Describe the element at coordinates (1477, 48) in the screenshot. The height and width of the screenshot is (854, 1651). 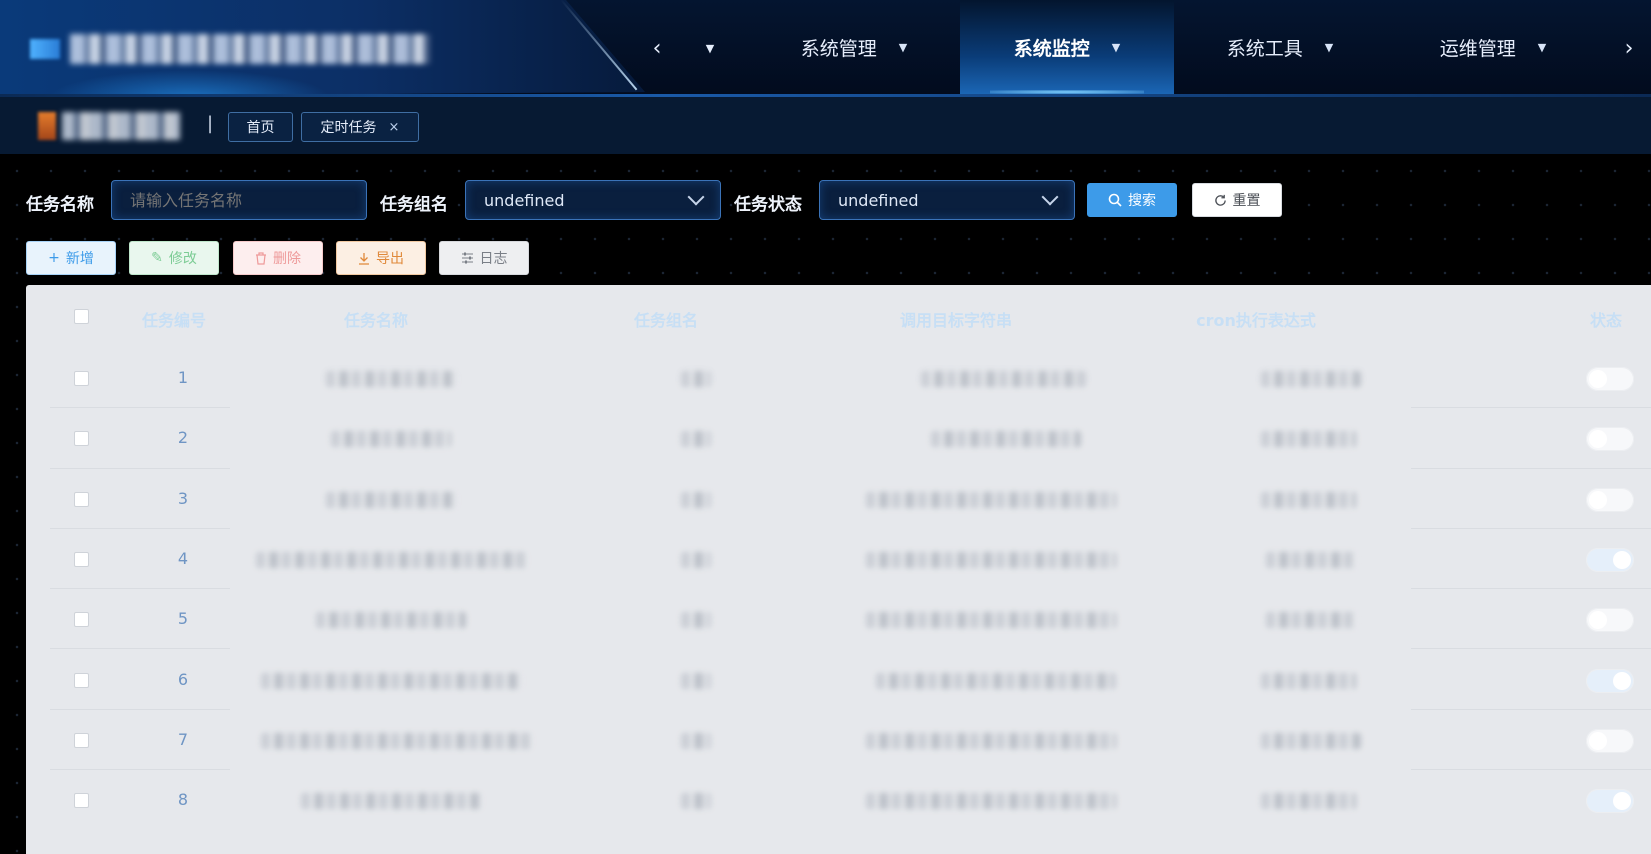
I see `nav-item-label: 运维管理` at that location.